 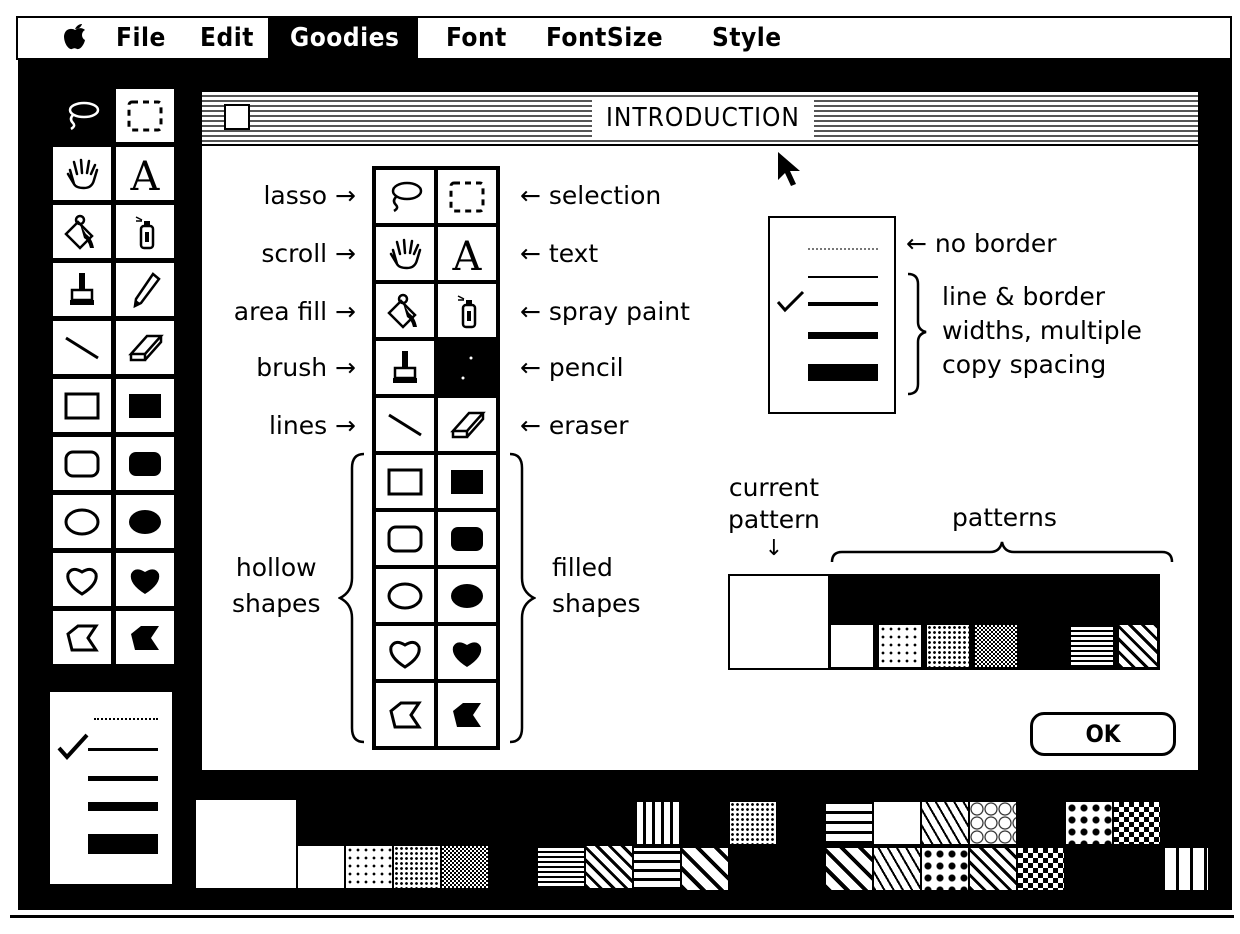 What do you see at coordinates (774, 517) in the screenshot?
I see `current-pattern-label: current pattern ↓` at bounding box center [774, 517].